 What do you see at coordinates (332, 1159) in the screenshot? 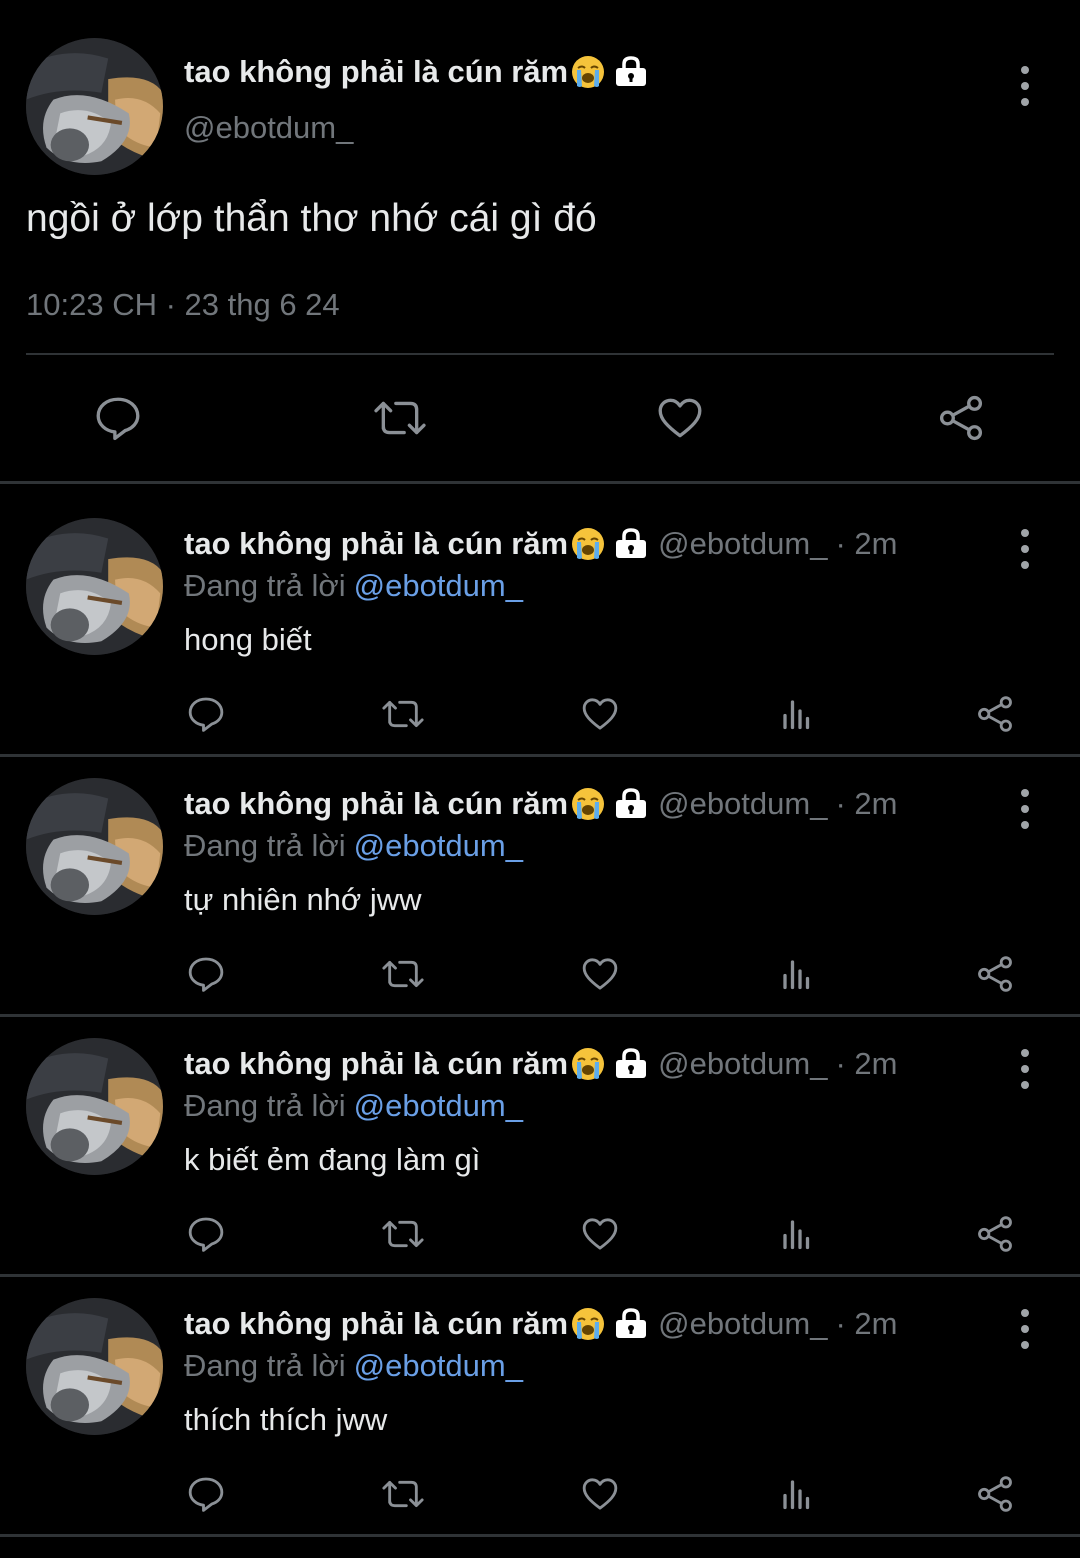
I see `tweet-text: k biết ẻm đang làm gì` at bounding box center [332, 1159].